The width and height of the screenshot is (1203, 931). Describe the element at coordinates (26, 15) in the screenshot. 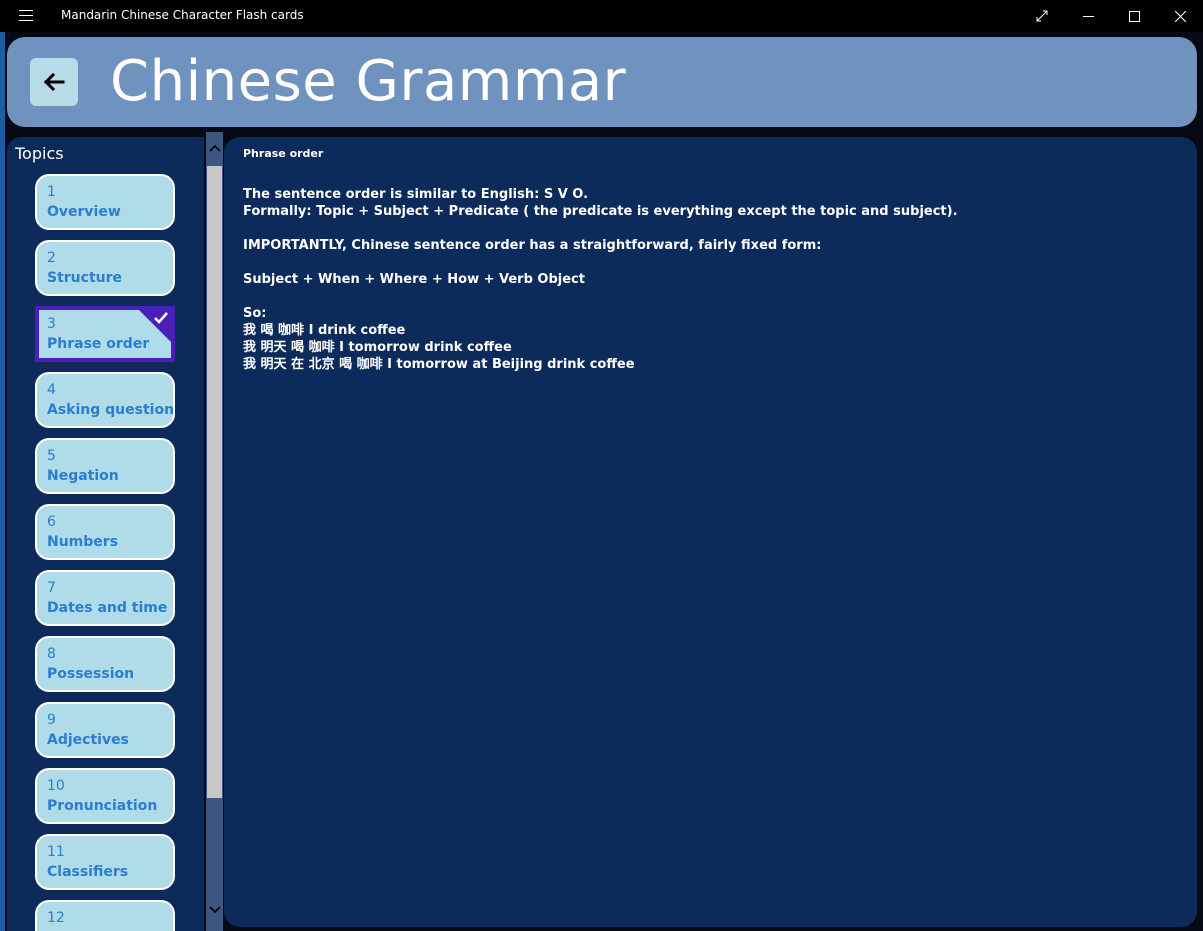

I see `hamburger-icon` at that location.